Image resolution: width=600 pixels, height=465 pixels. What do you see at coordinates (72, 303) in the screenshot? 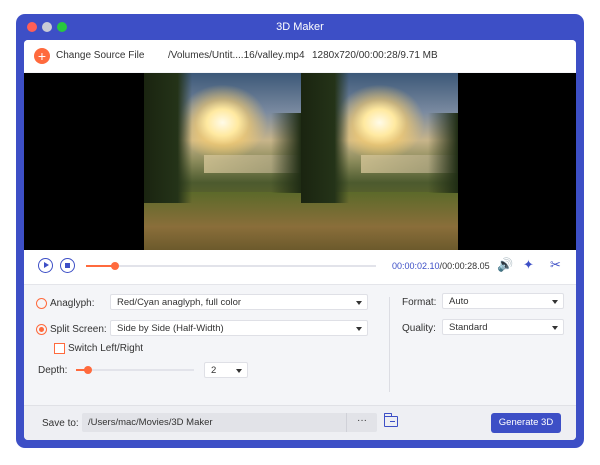
I see `anaglyph-label: Anaglyph:` at bounding box center [72, 303].